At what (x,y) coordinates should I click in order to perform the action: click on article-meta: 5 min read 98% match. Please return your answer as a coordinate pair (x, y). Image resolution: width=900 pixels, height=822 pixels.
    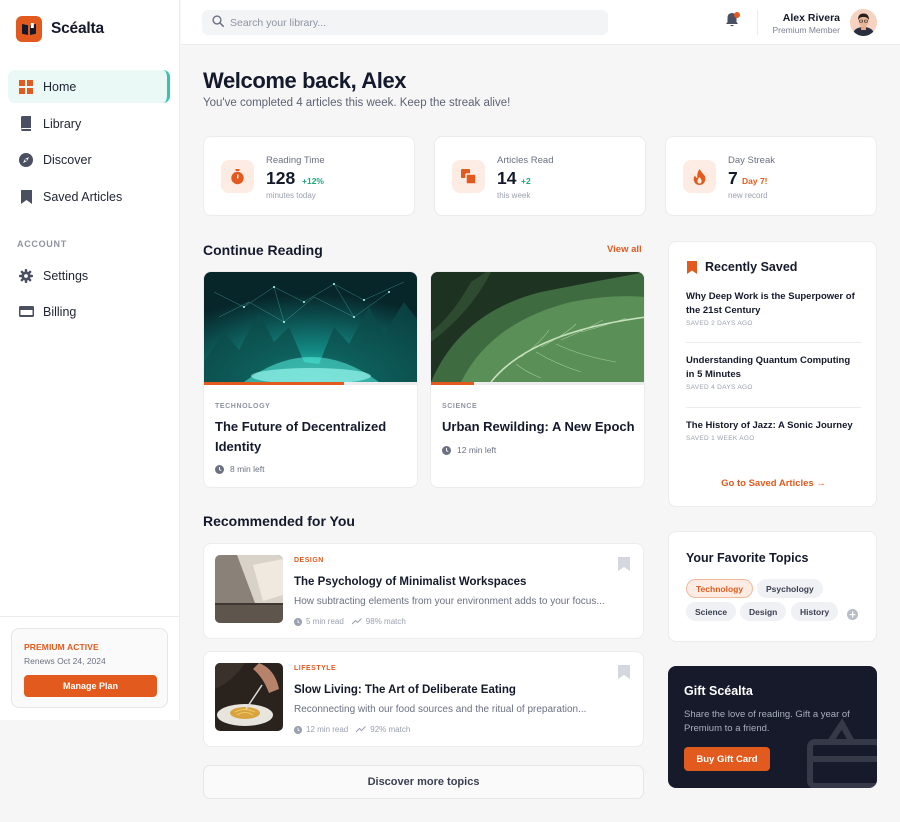
    Looking at the image, I should click on (350, 621).